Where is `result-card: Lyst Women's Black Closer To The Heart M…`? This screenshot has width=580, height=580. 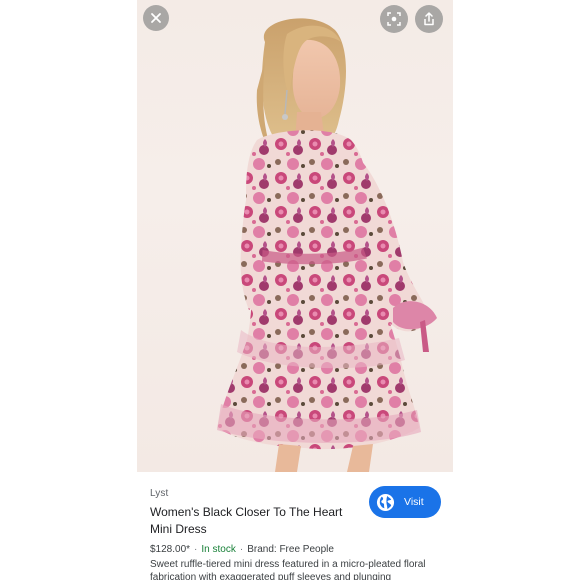
result-card: Lyst Women's Black Closer To The Heart M… is located at coordinates (295, 526).